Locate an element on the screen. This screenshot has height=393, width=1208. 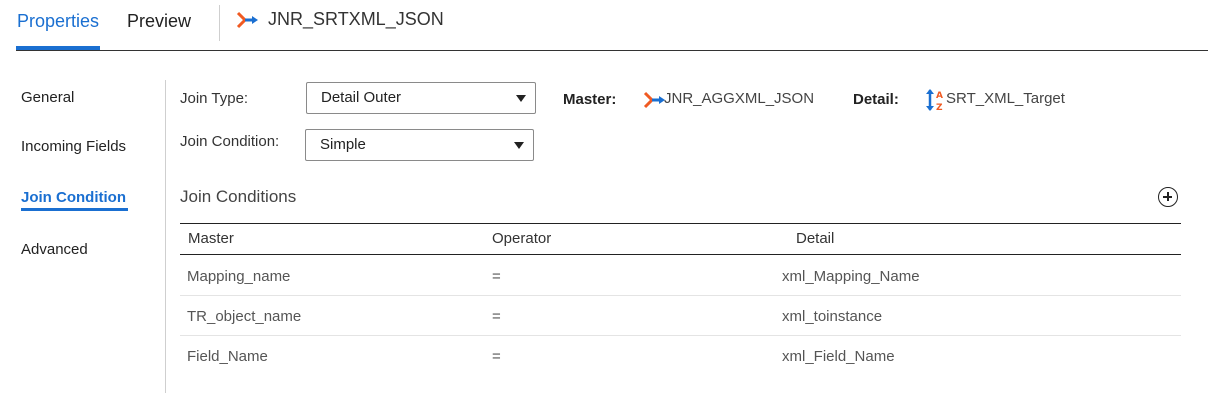
detail-object-name: SRT_XML_Target is located at coordinates (1005, 98).